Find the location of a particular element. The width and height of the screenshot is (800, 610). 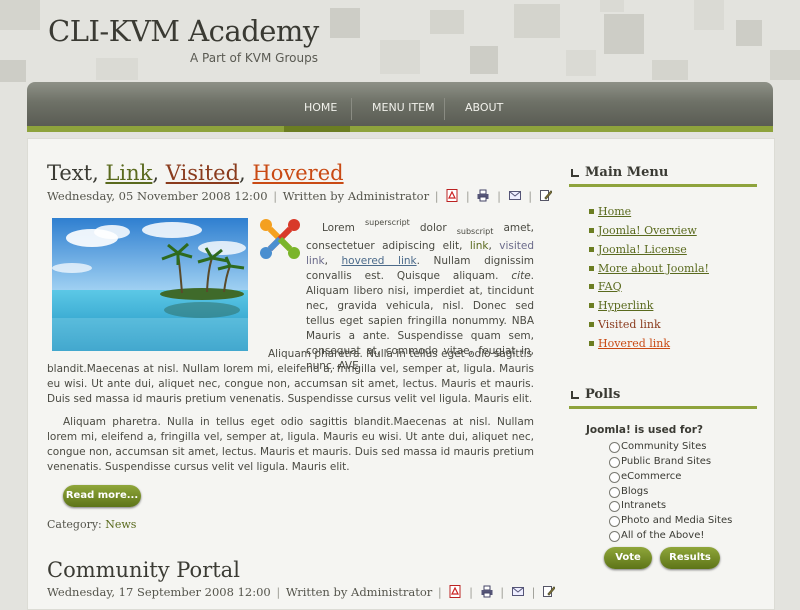

article-title-text: Text, is located at coordinates (76, 173).